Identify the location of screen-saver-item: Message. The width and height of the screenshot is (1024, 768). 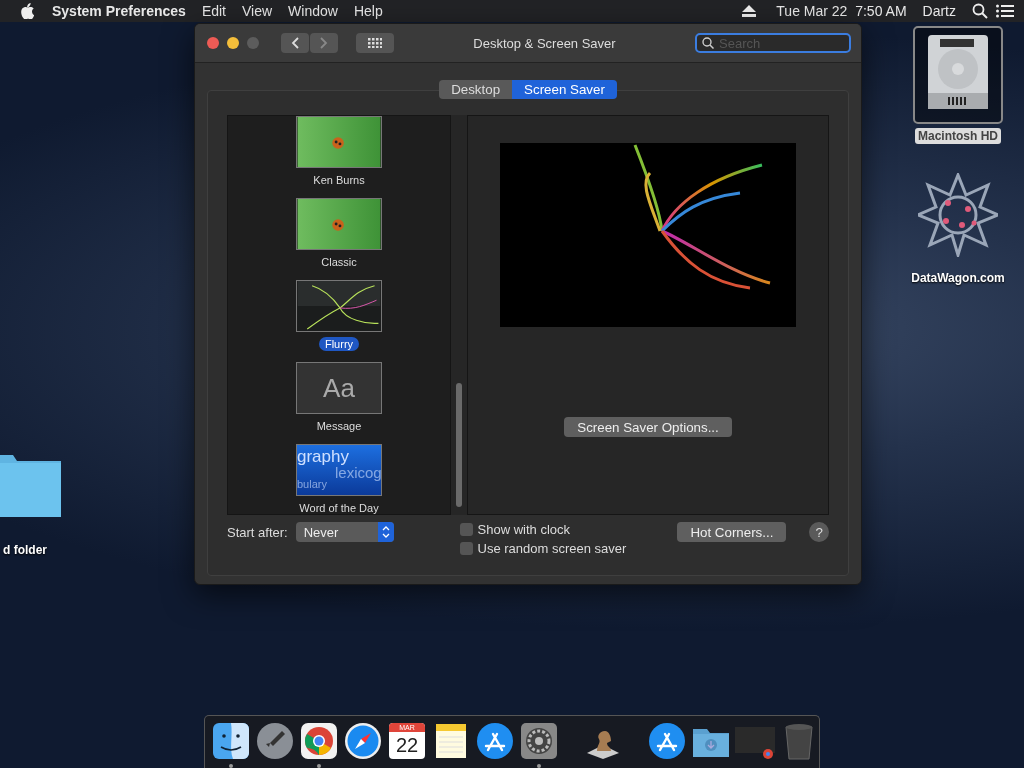
(339, 426).